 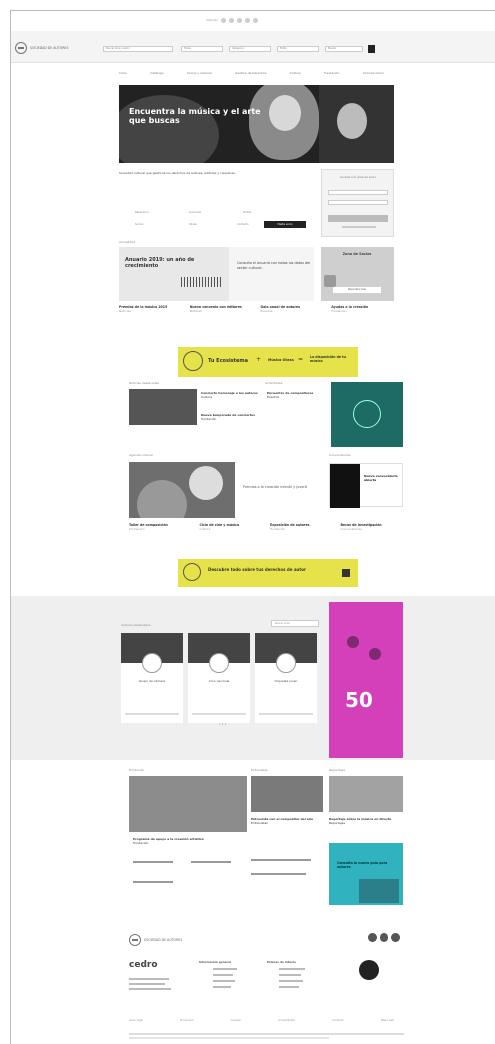 What do you see at coordinates (250, 73) in the screenshot?
I see `nav-item-gestion: Gestión de Derechos` at bounding box center [250, 73].